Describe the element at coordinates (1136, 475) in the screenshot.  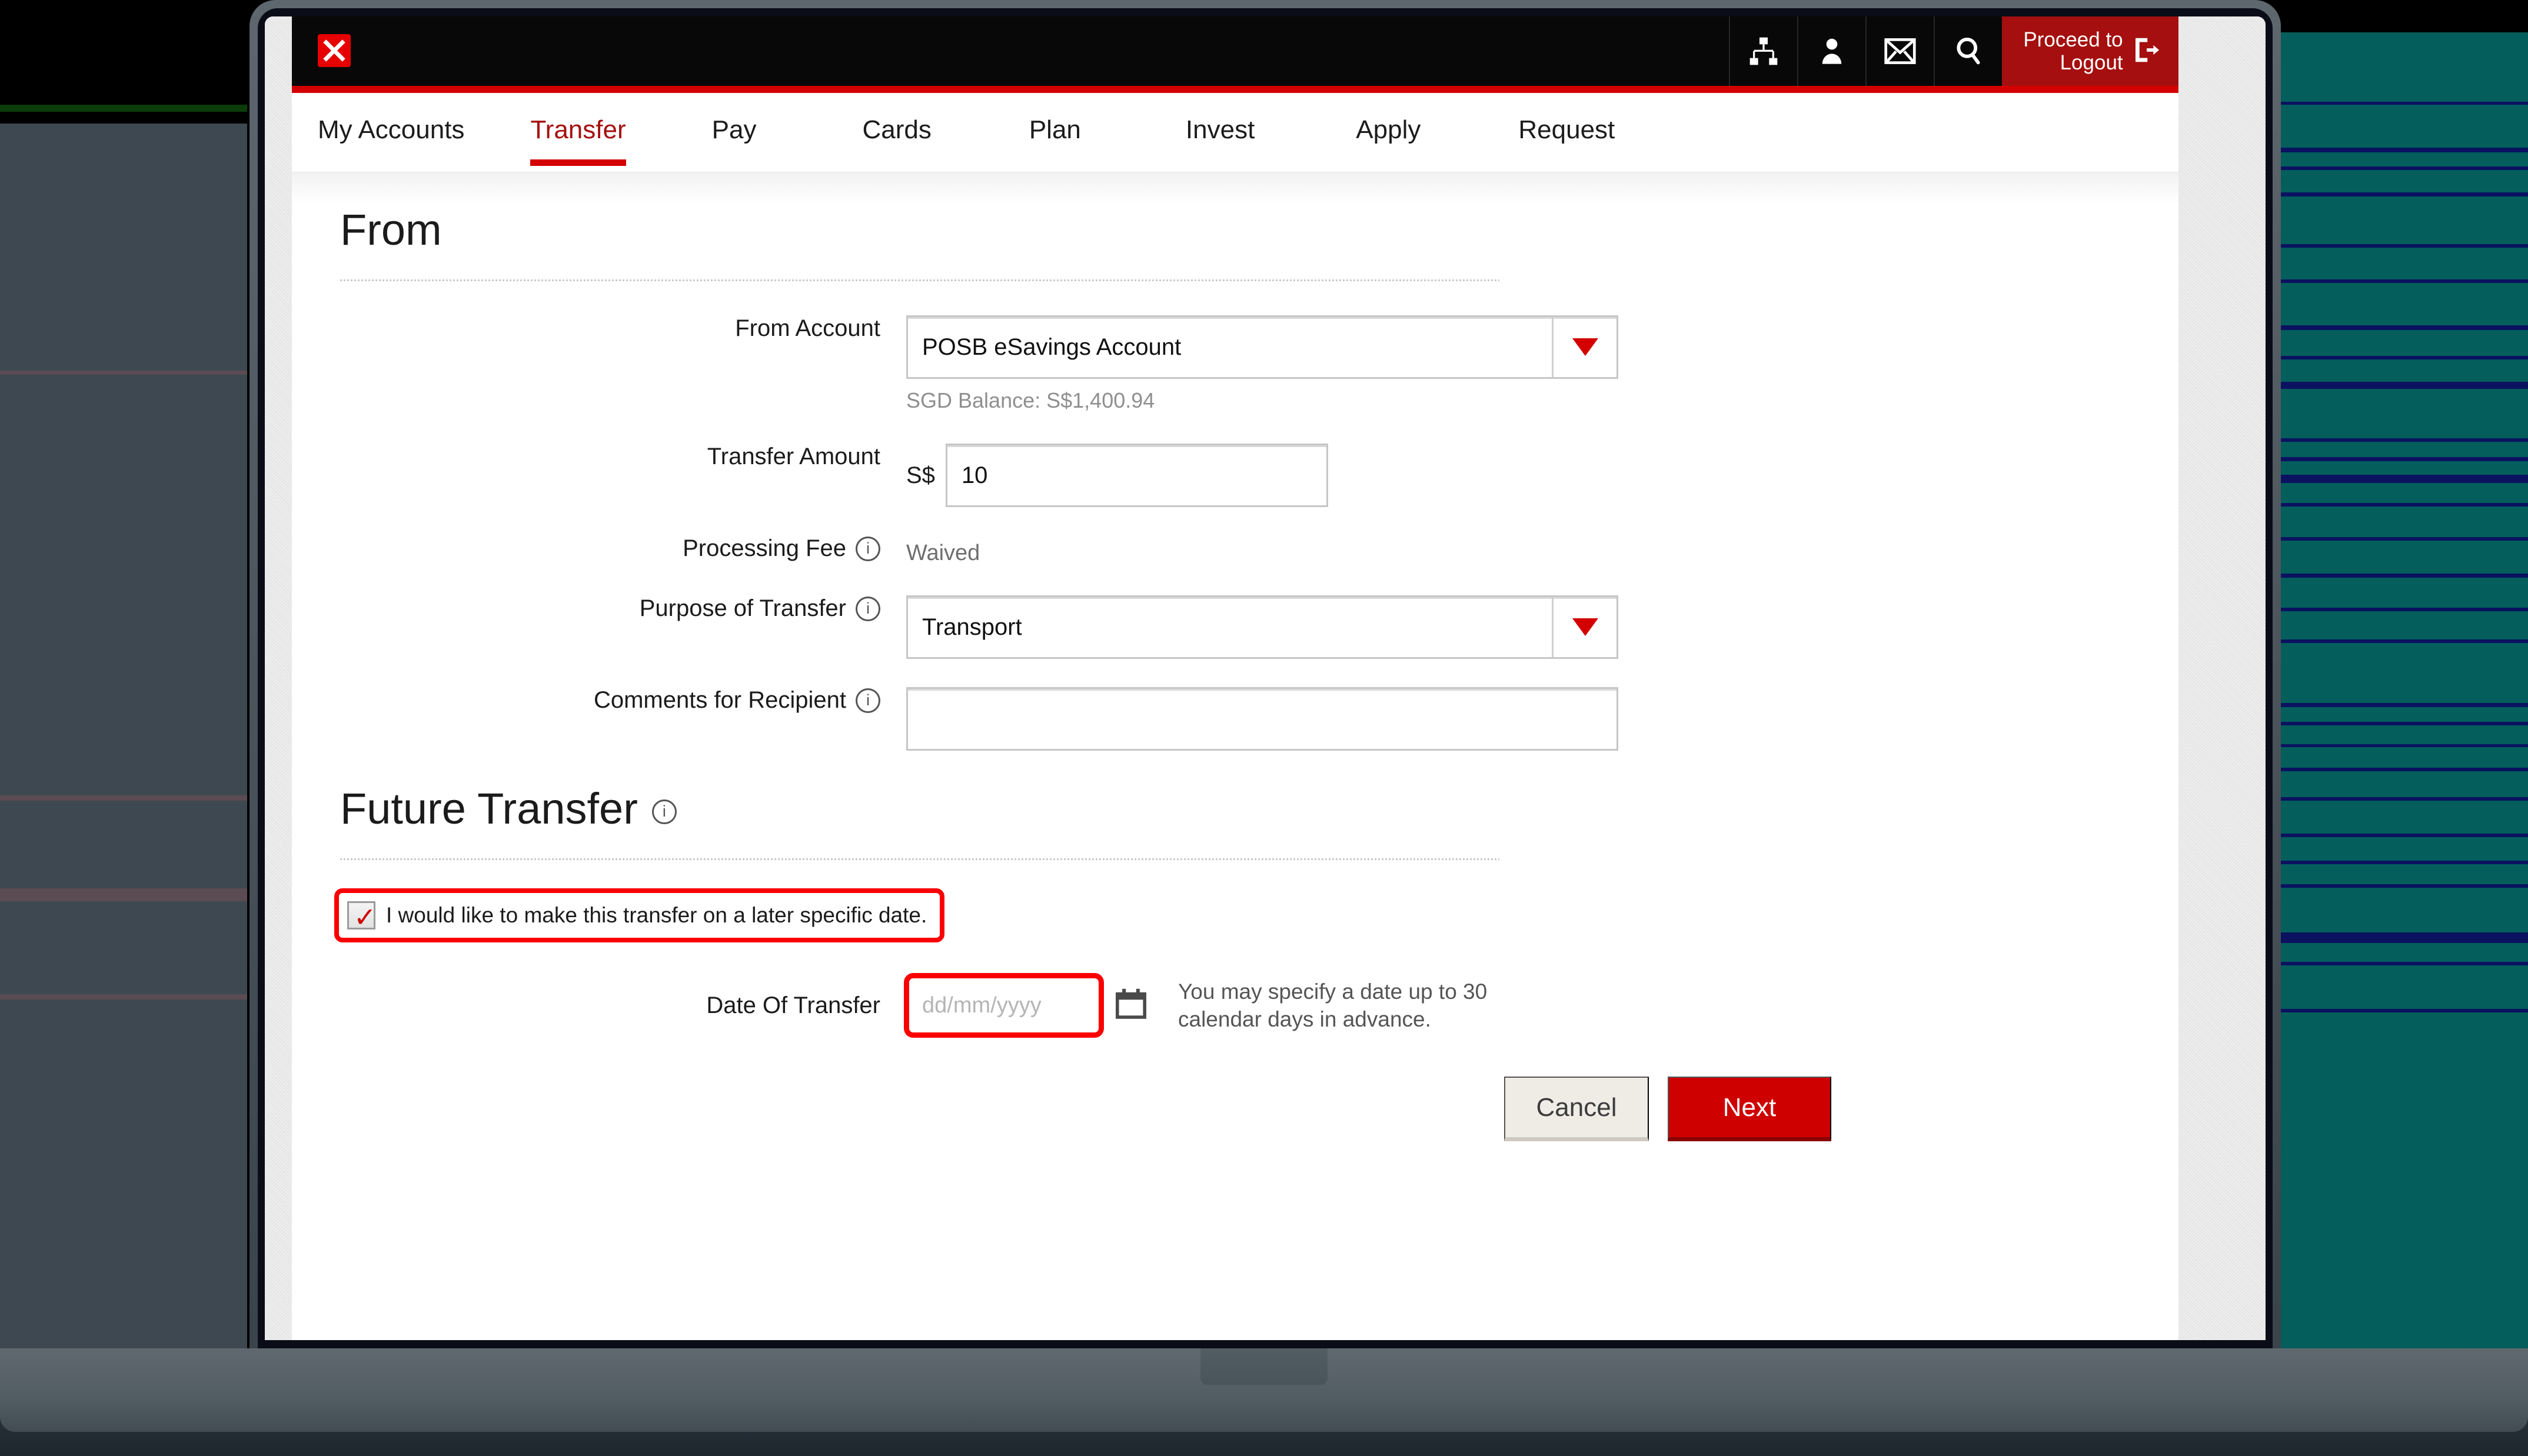
I see `transfer-amount-input: 10` at that location.